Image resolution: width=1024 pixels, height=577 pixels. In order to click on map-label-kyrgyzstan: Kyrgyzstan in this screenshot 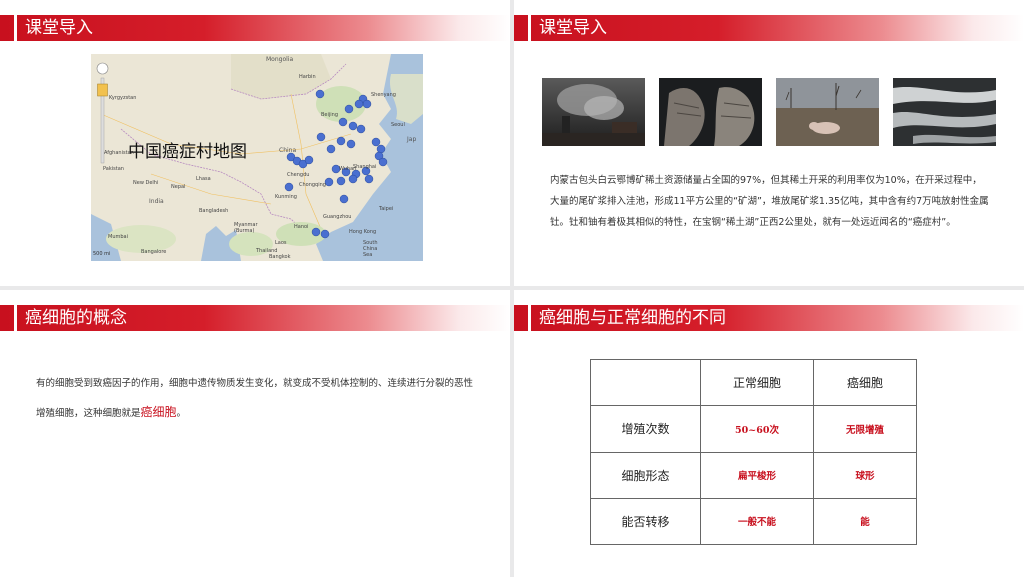, I will do `click(123, 98)`.